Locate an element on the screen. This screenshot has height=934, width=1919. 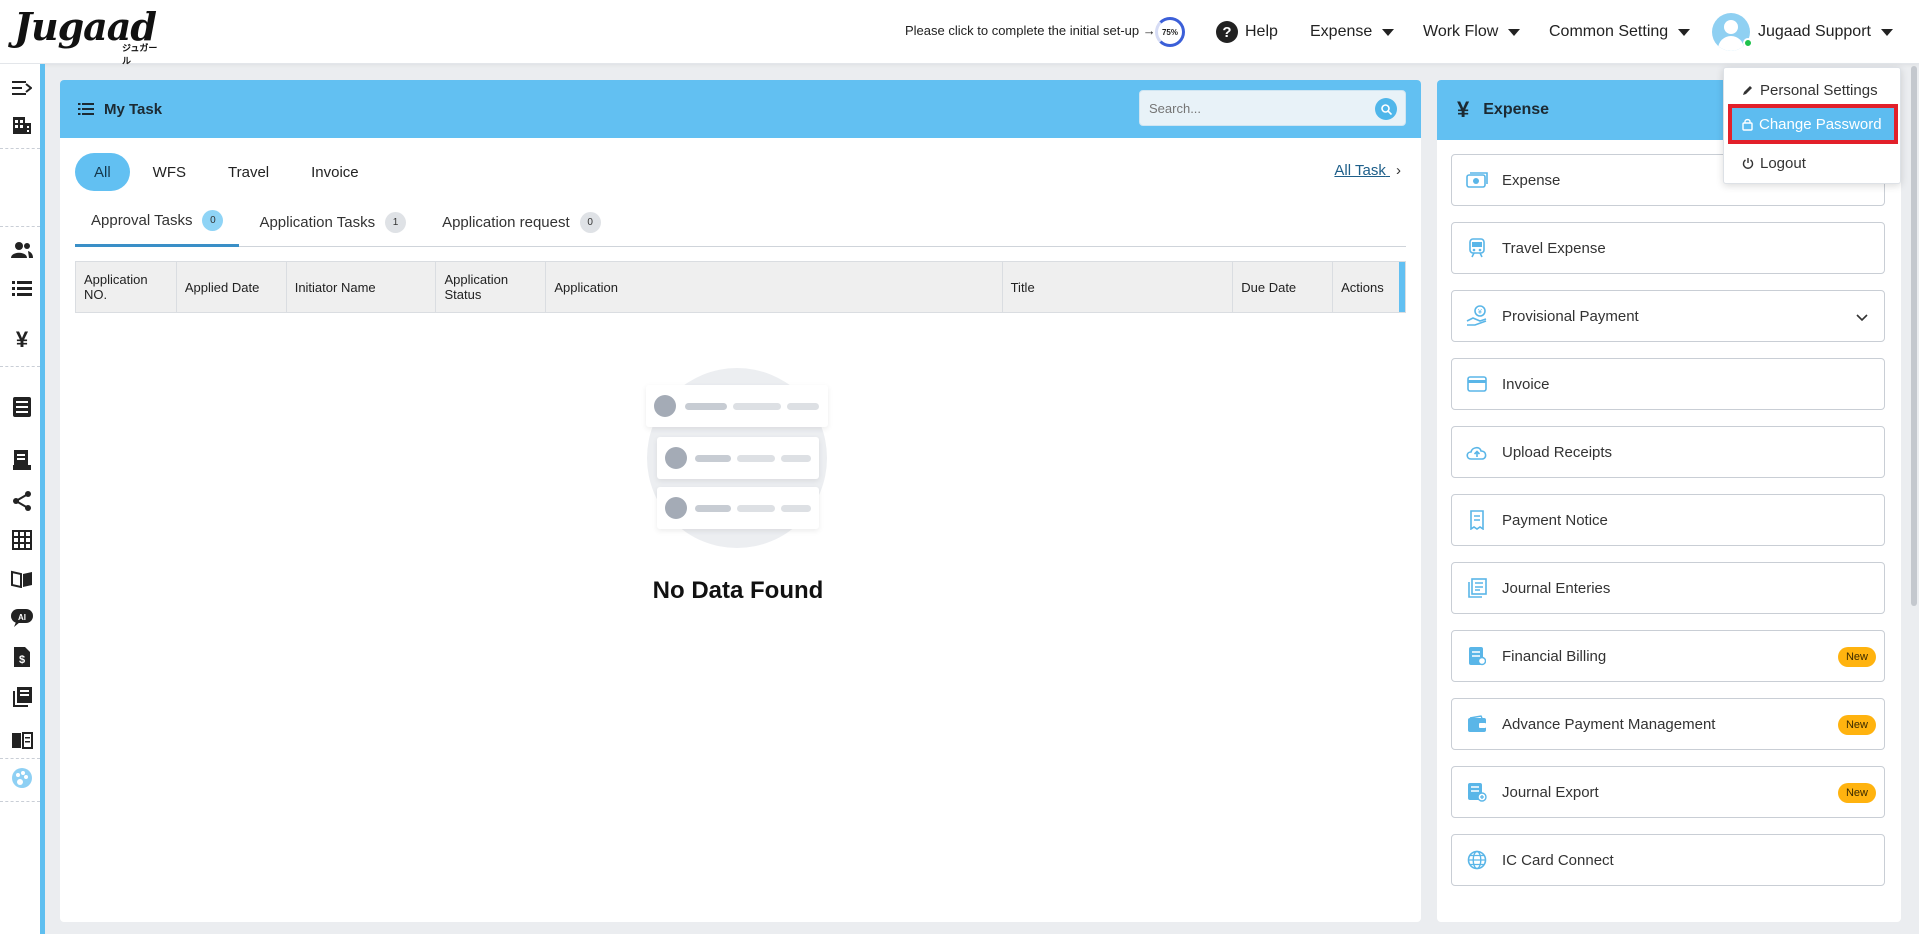
setup-progress-ring: 75% is located at coordinates (1170, 32).